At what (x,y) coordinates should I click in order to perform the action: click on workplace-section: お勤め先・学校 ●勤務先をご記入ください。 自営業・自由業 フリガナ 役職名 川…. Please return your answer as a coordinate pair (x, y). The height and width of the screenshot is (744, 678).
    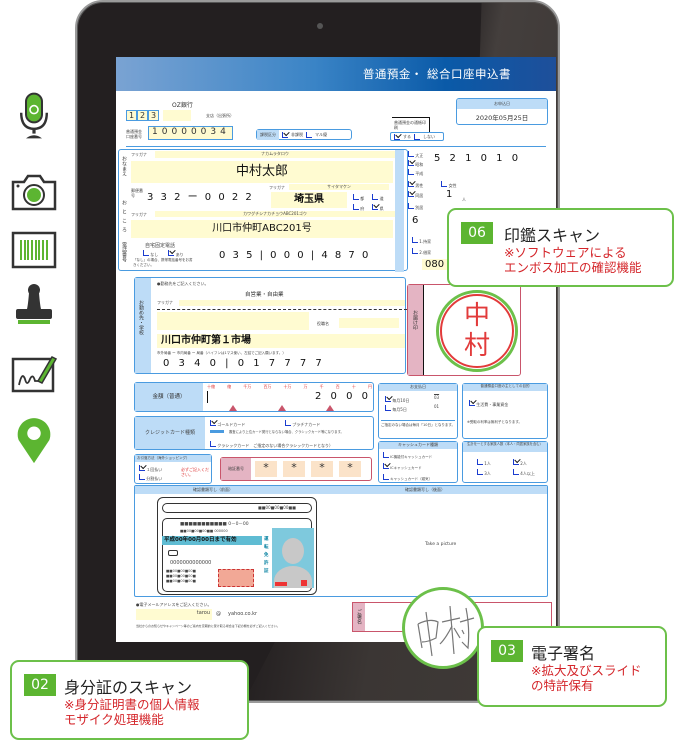
    Looking at the image, I should click on (270, 325).